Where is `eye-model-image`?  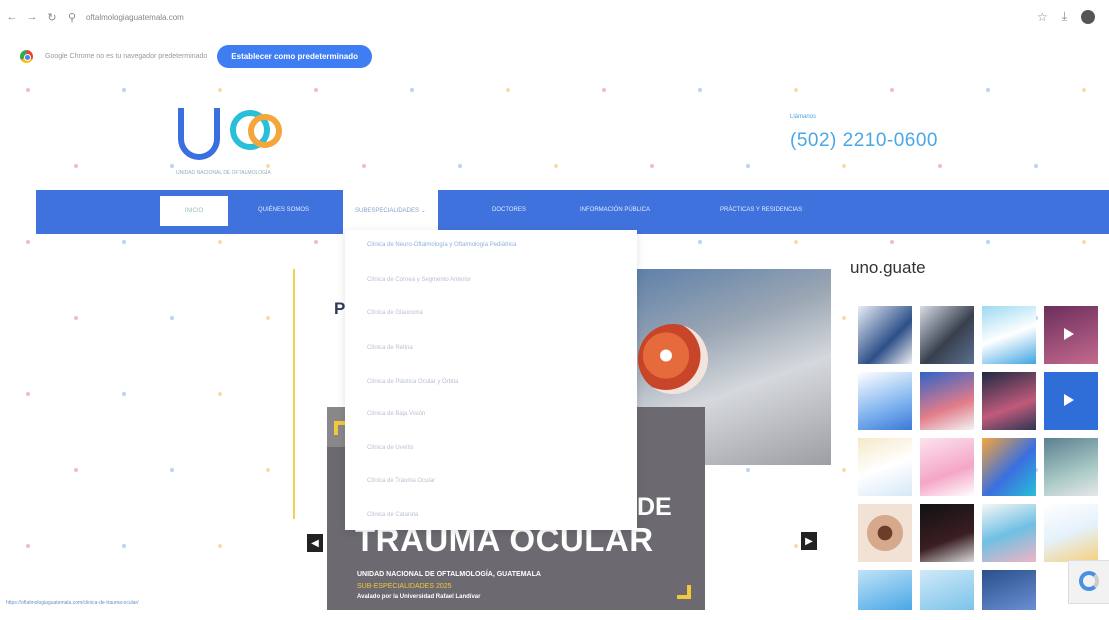
eye-model-image is located at coordinates (673, 359).